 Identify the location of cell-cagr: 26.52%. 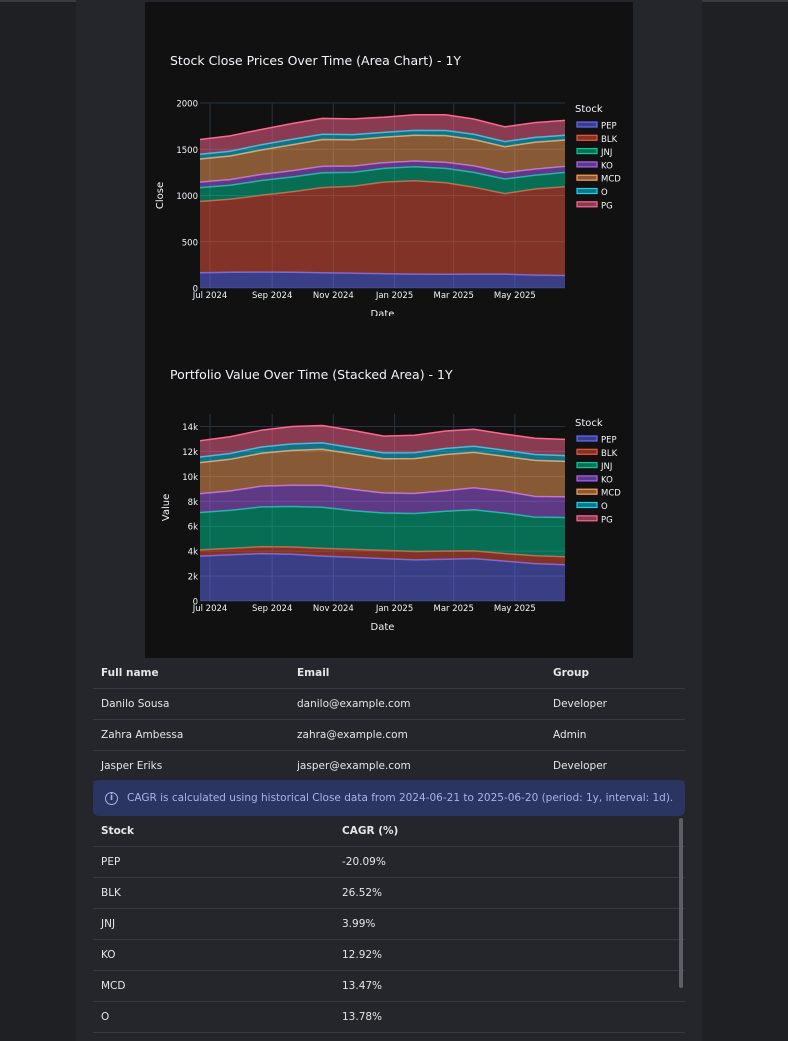
(509, 893).